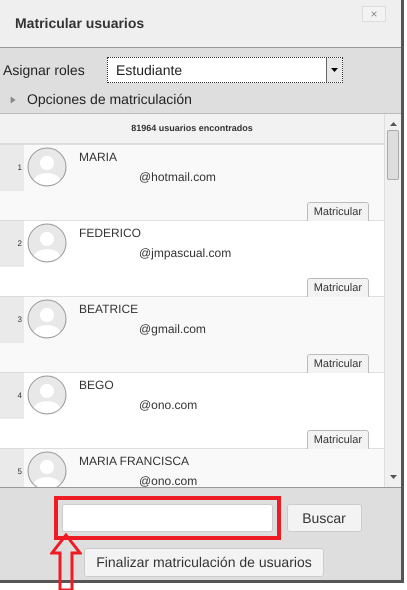  I want to click on user-name: MARIA FRANCISCA, so click(134, 461).